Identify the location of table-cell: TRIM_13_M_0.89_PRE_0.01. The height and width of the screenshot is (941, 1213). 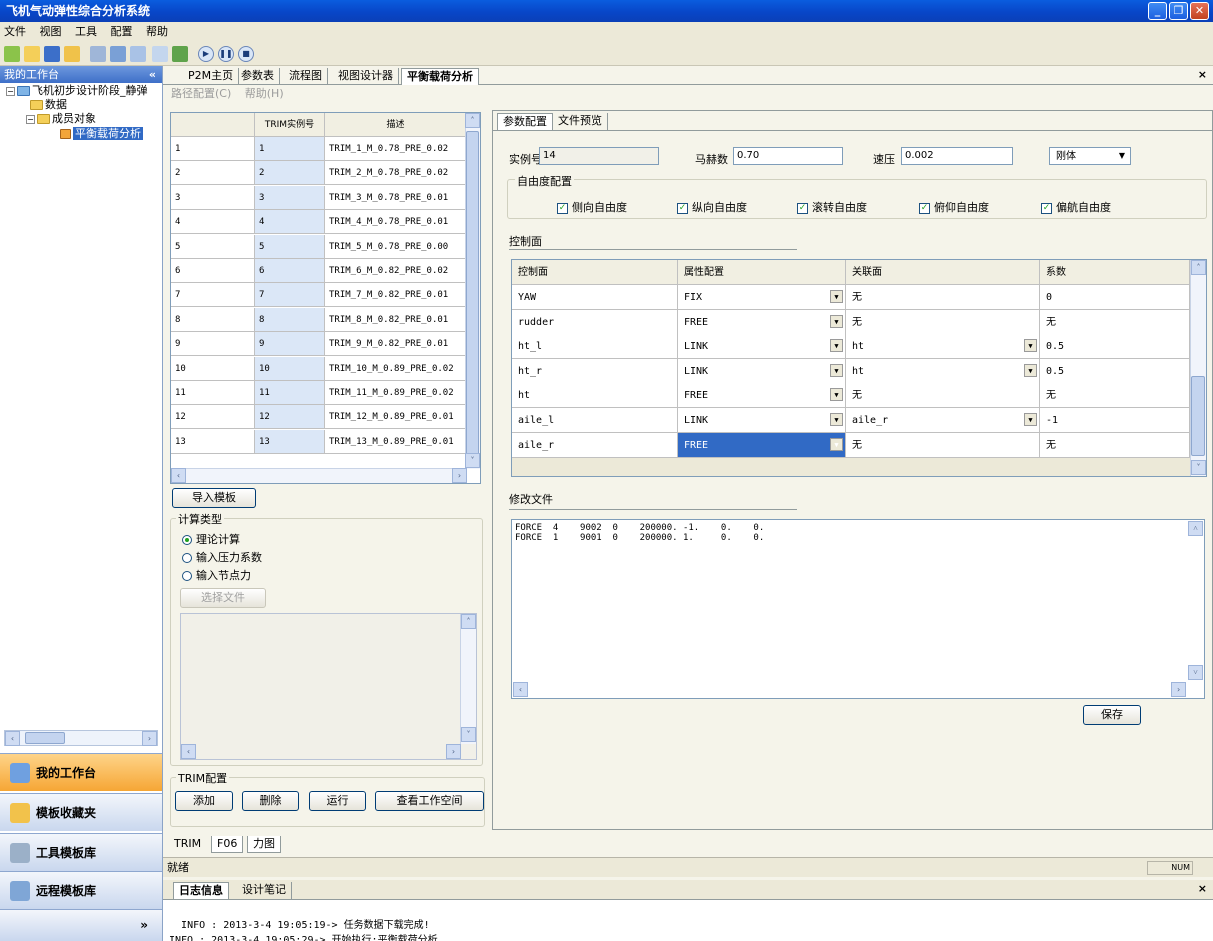
(396, 441).